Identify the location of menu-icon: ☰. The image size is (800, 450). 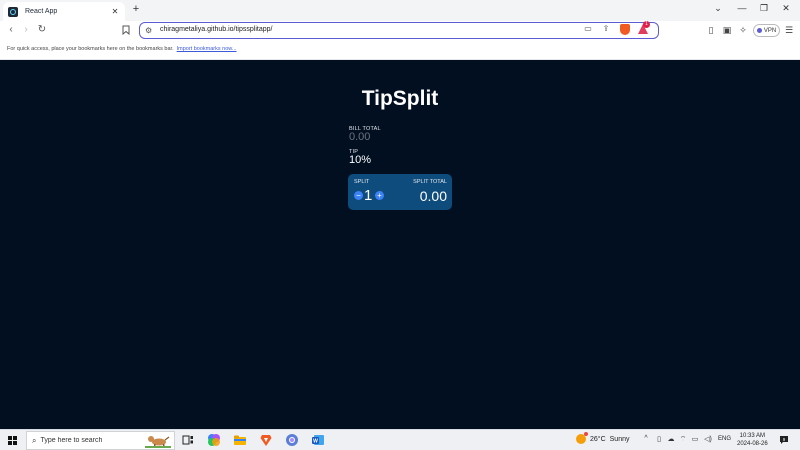
(789, 30).